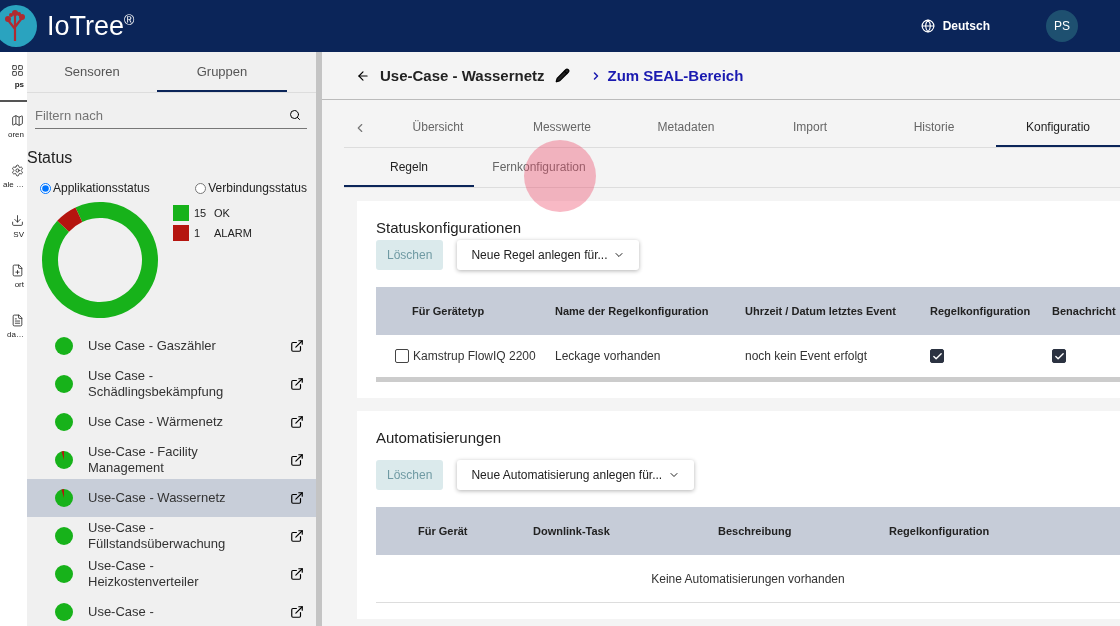 This screenshot has height=626, width=1120. What do you see at coordinates (19, 284) in the screenshot?
I see `rail-label: ort` at bounding box center [19, 284].